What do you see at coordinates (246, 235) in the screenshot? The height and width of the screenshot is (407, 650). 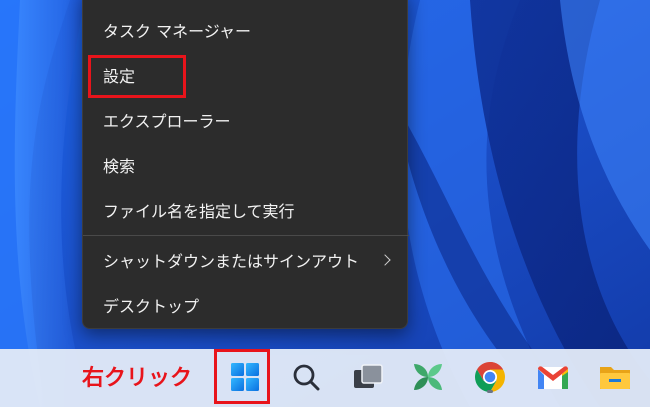 I see `menu-divider` at bounding box center [246, 235].